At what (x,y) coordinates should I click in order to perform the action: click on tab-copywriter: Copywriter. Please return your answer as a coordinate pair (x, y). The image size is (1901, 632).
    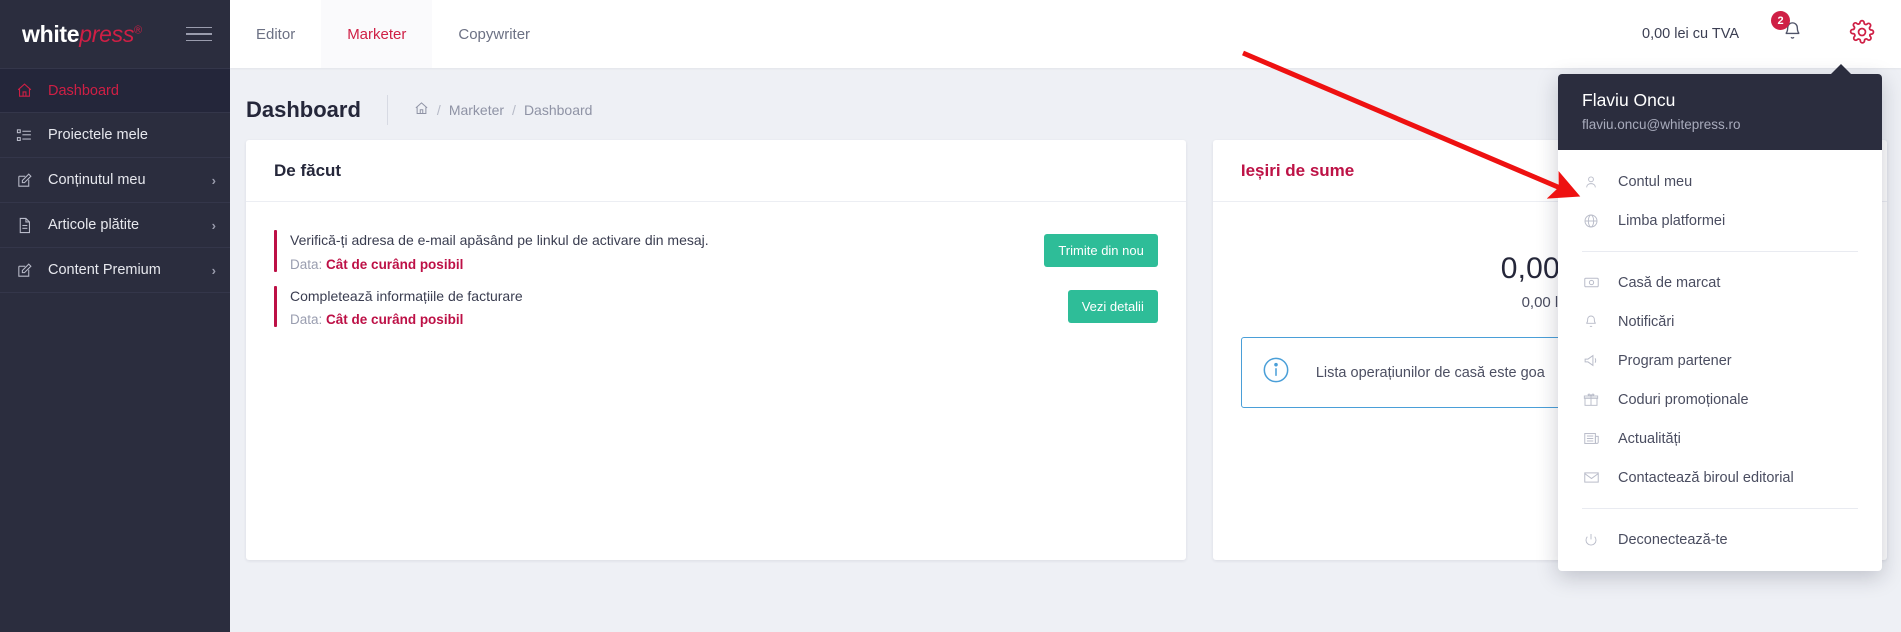
    Looking at the image, I should click on (494, 34).